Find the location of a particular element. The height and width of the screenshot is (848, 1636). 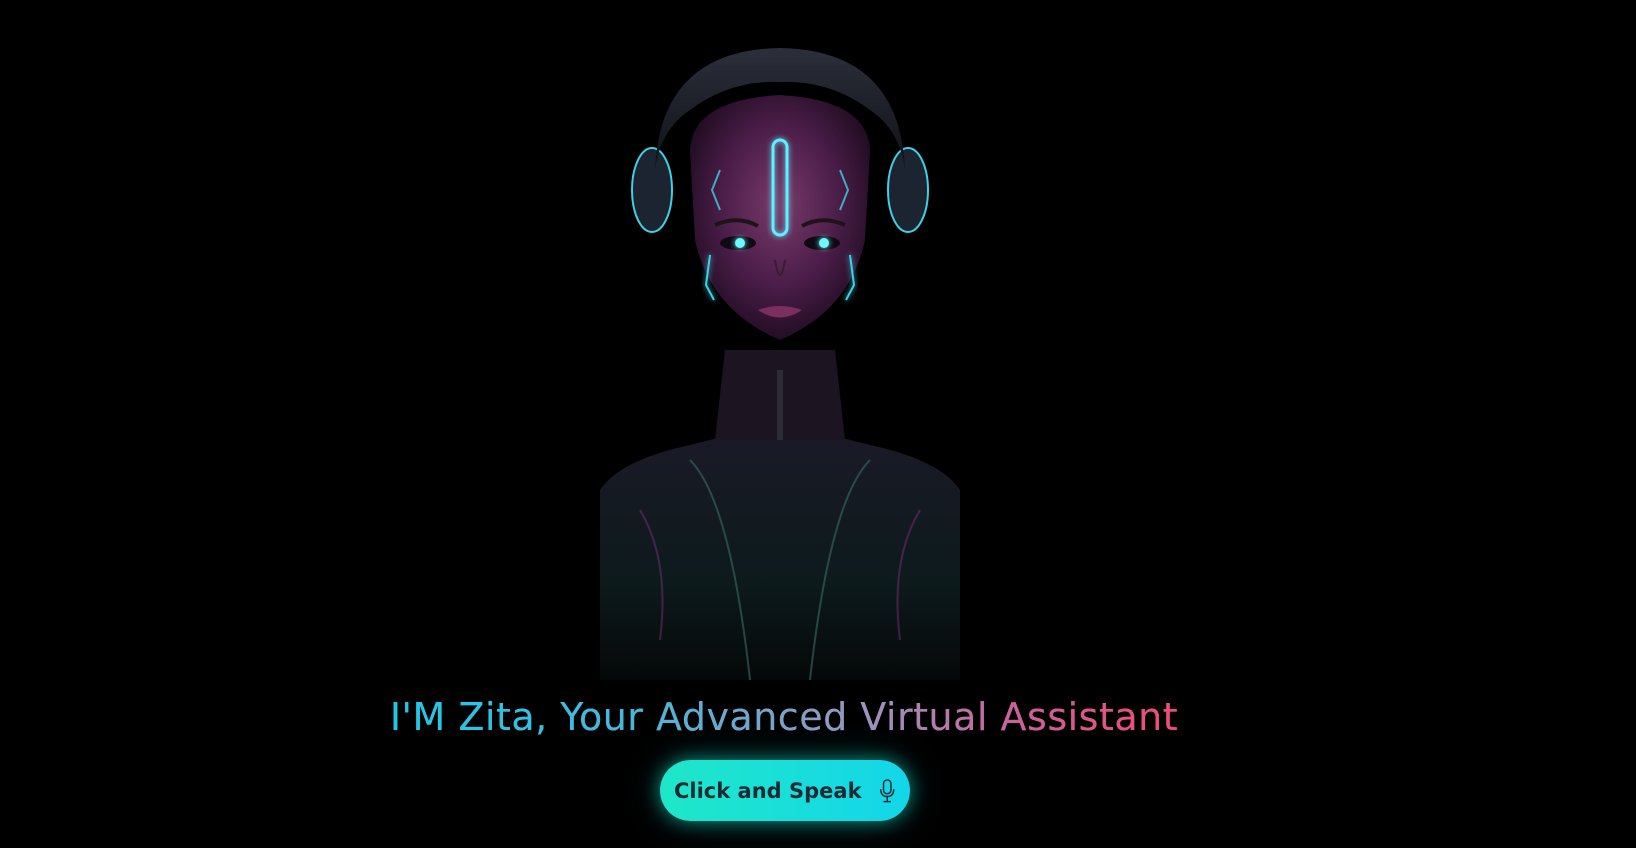

microphone-icon is located at coordinates (887, 791).